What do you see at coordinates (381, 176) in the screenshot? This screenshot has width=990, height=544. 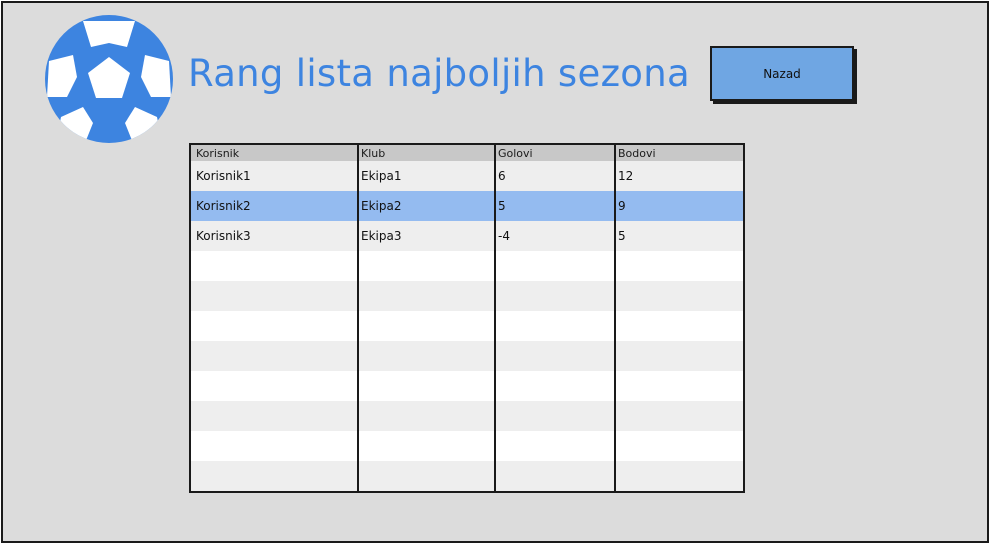 I see `cell-klub: Ekipa1` at bounding box center [381, 176].